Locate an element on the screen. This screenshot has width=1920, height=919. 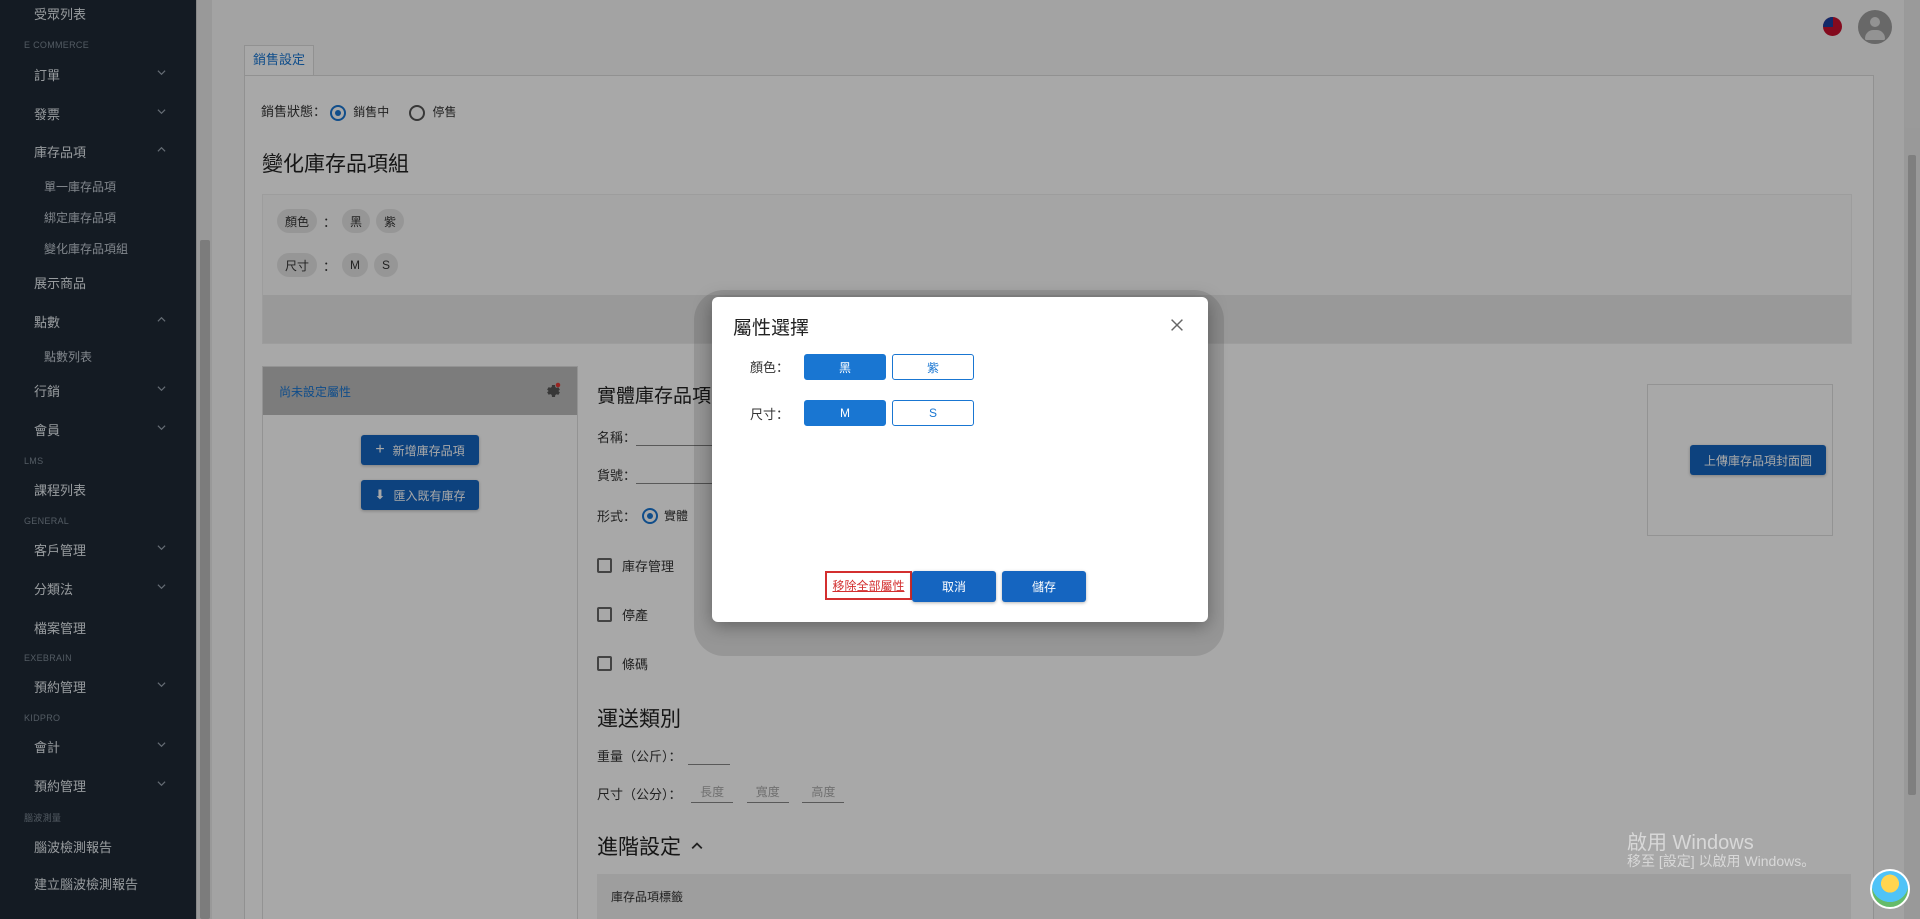
size-option-m: M is located at coordinates (845, 413).